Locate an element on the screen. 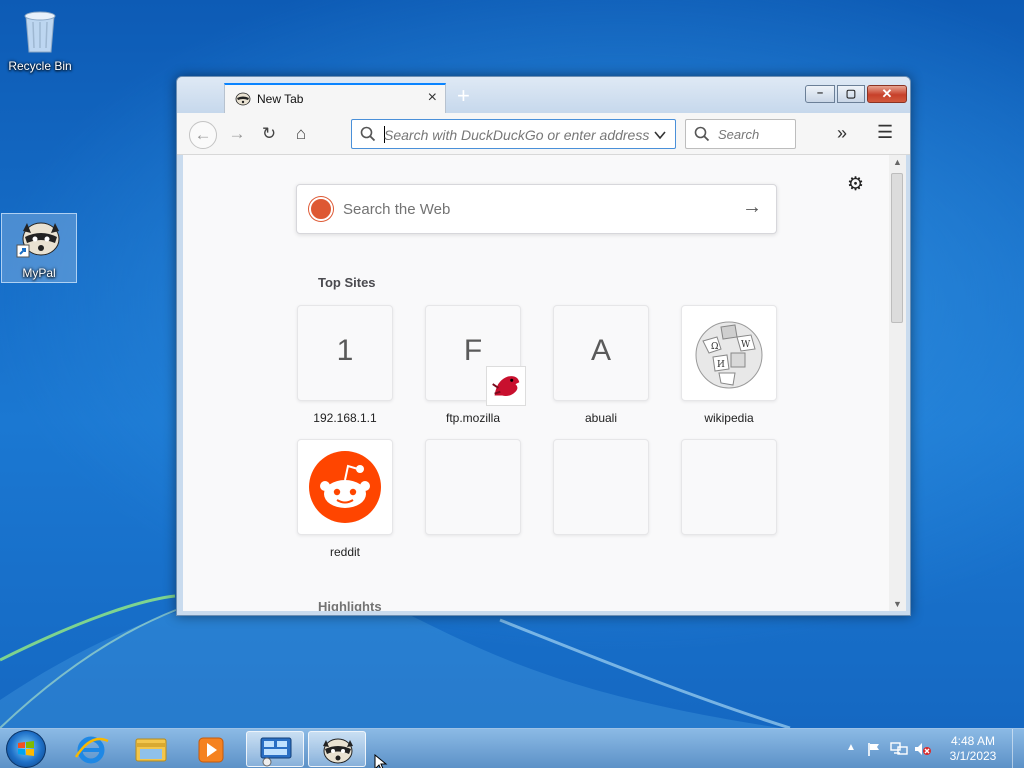 The image size is (1024, 768). wikipedia-globe-icon: Ω W И is located at coordinates (729, 355).